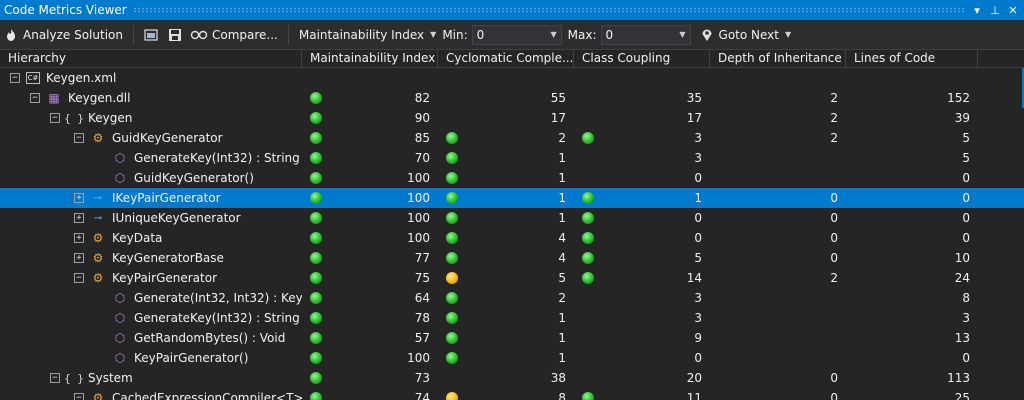 The height and width of the screenshot is (400, 1024). Describe the element at coordinates (512, 318) in the screenshot. I see `table-row: ⬡ GenerateKey(Int32) : String 78 1 3 3` at that location.